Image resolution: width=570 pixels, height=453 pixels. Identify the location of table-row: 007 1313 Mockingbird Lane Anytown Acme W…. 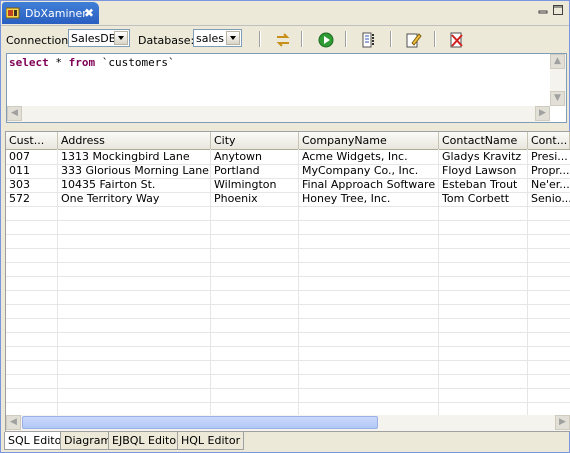
(288, 157).